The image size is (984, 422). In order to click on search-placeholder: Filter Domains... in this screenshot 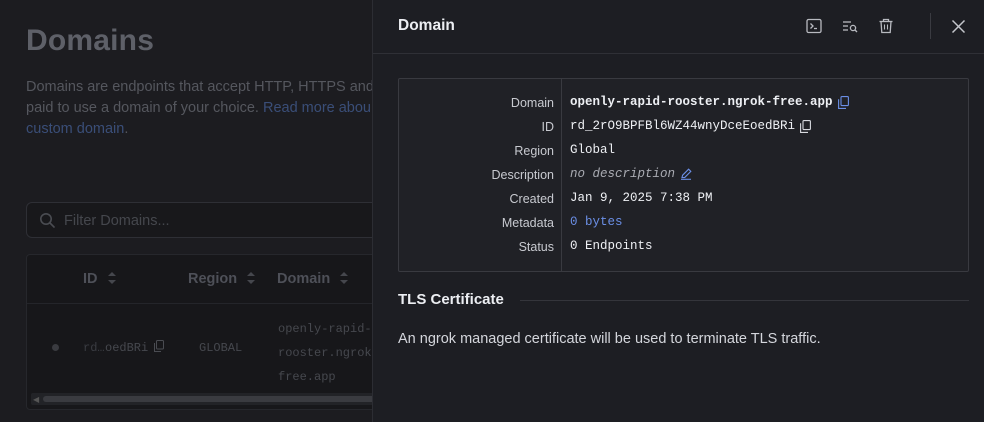, I will do `click(117, 221)`.